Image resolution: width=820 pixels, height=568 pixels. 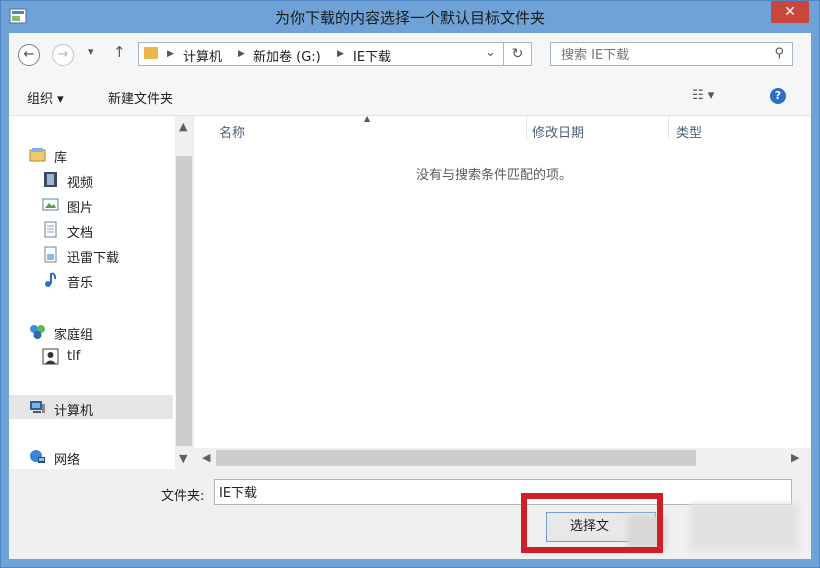 What do you see at coordinates (202, 55) in the screenshot?
I see `breadcrumb-computer: 计算机` at bounding box center [202, 55].